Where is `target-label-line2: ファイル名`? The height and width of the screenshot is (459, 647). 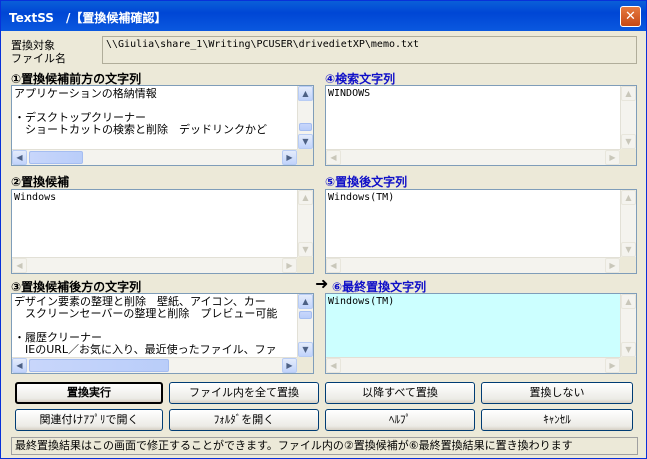 target-label-line2: ファイル名 is located at coordinates (38, 58).